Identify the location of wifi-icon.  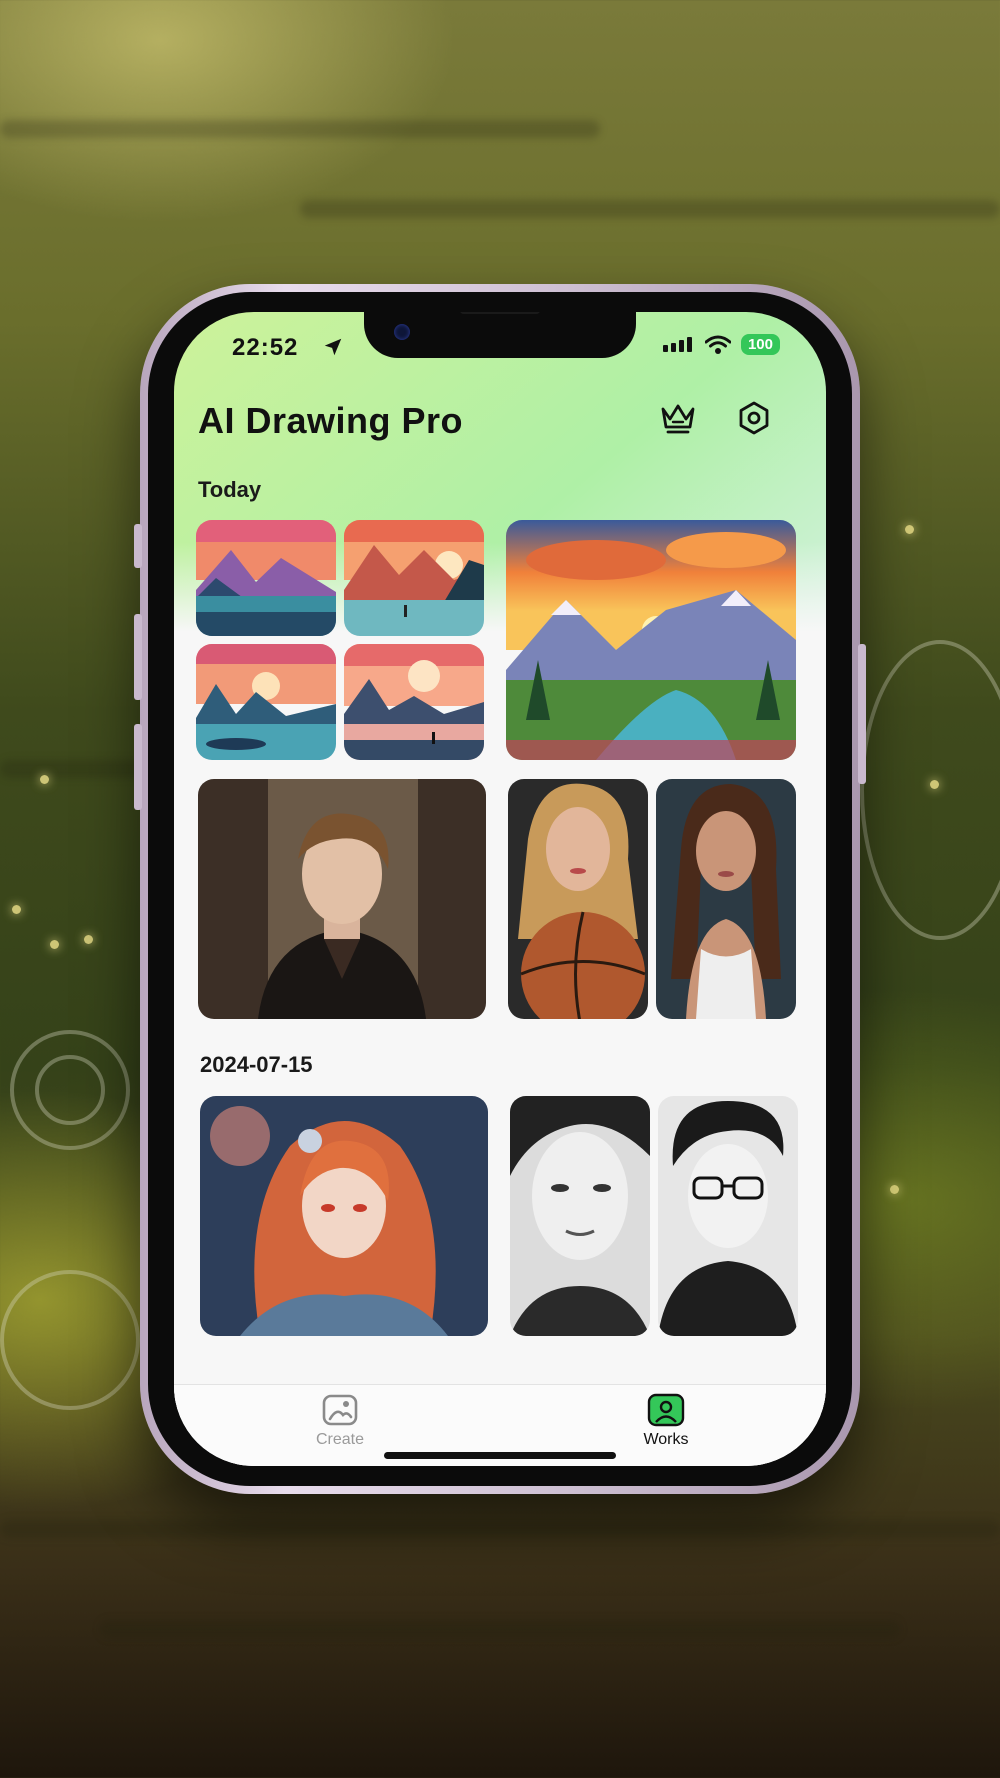
(717, 344).